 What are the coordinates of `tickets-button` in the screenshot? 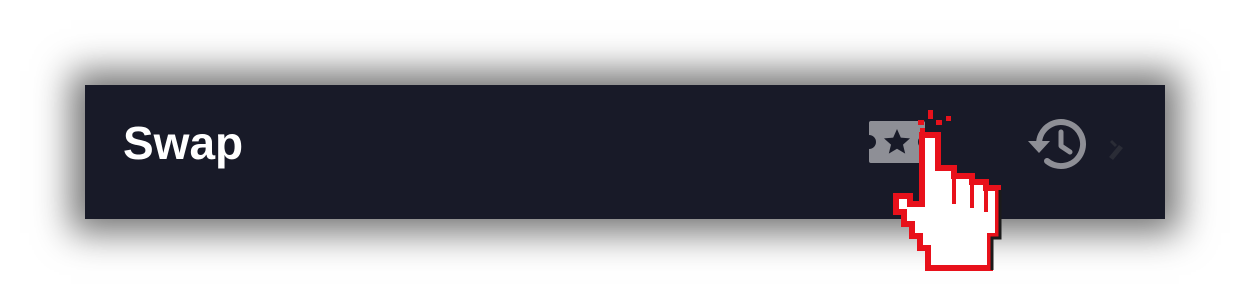 It's located at (897, 142).